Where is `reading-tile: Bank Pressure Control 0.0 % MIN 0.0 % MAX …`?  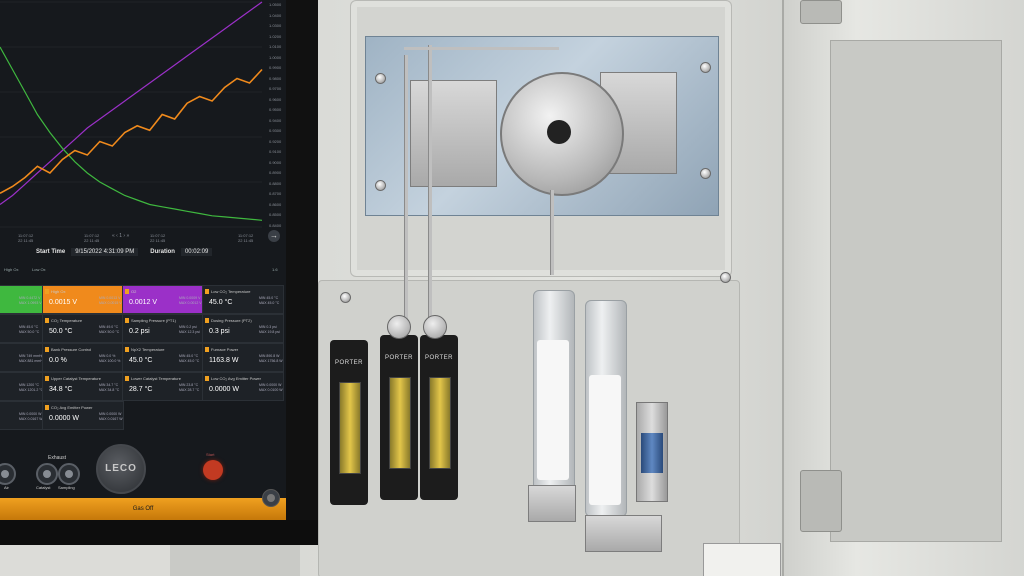 reading-tile: Bank Pressure Control 0.0 % MIN 0.0 % MAX … is located at coordinates (83, 357).